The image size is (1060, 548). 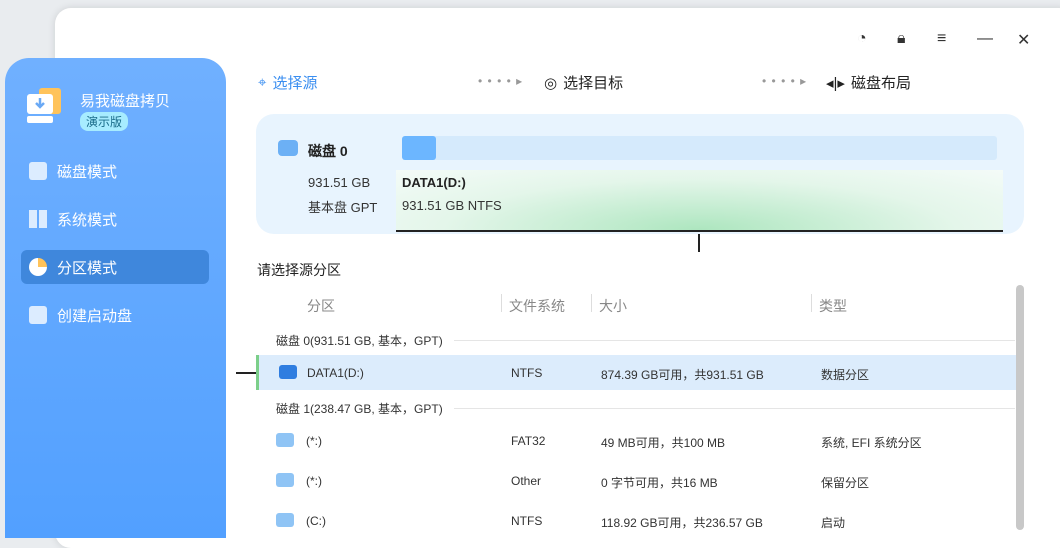 What do you see at coordinates (299, 270) in the screenshot?
I see `section-title: 请选择源分区` at bounding box center [299, 270].